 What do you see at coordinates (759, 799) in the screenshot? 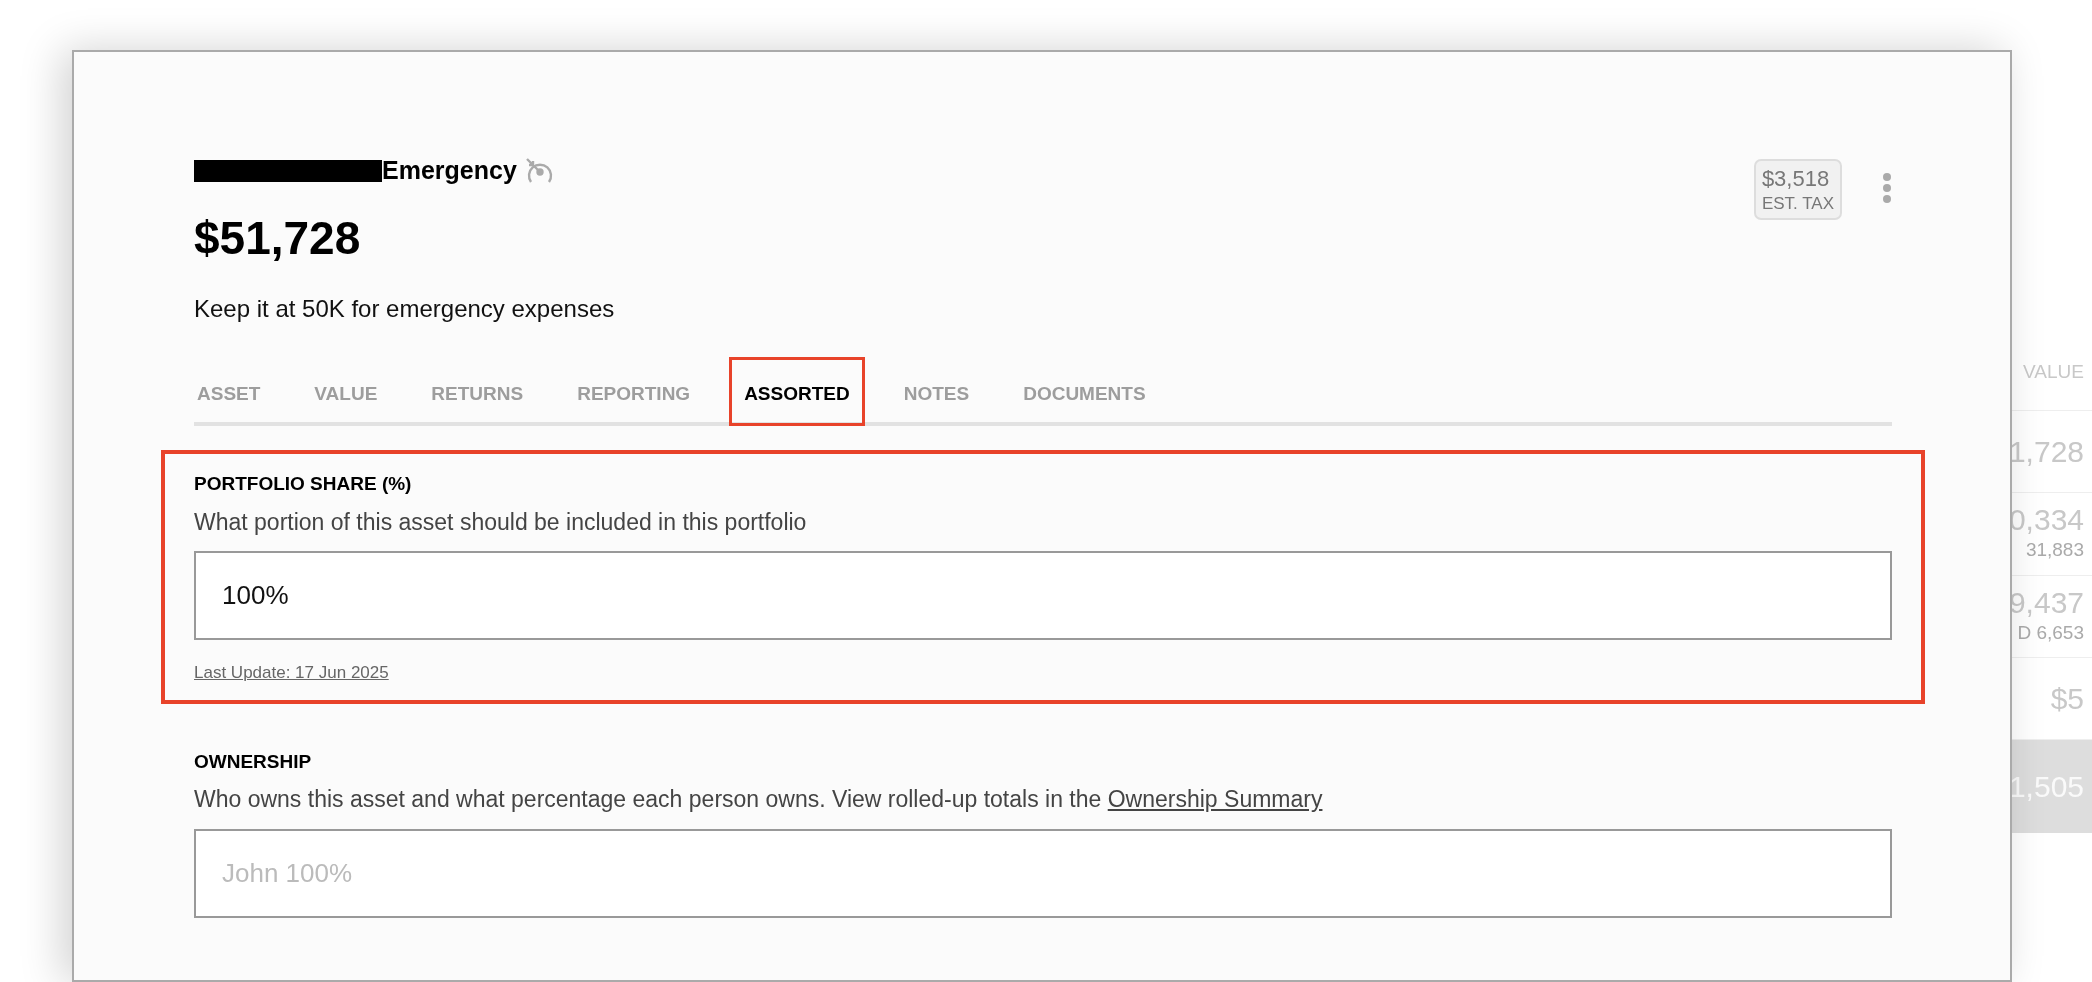
I see `field-description: Who owns this asset and what percentage each person owns. View rolled-up totals in the Ownership Summary` at bounding box center [759, 799].